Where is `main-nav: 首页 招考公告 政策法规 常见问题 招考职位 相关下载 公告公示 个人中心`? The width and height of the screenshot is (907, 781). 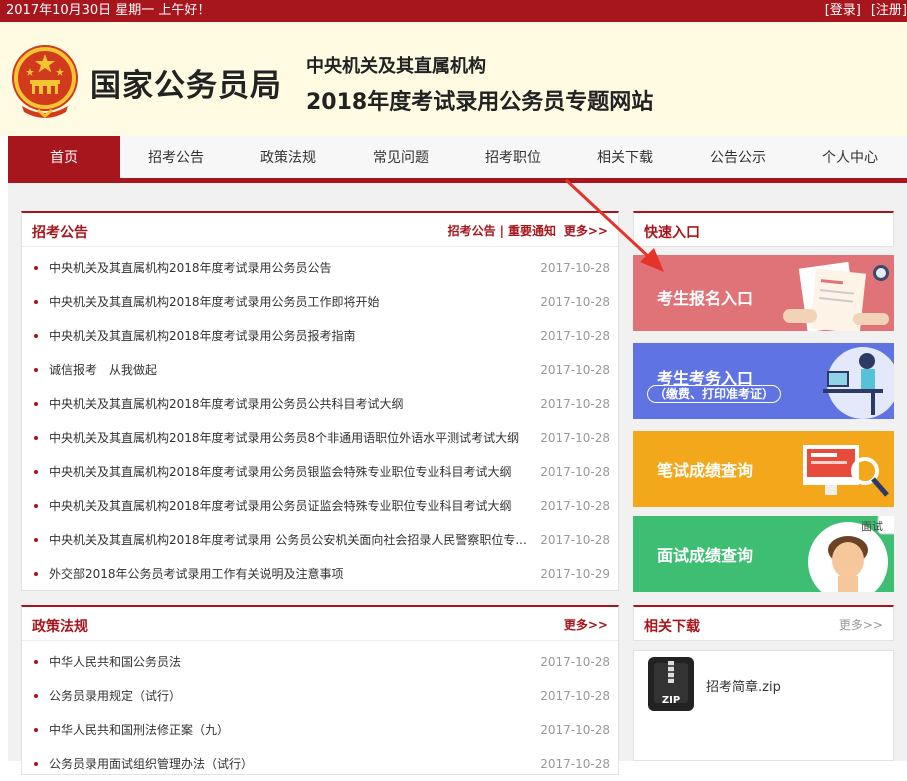
main-nav: 首页 招考公告 政策法规 常见问题 招考职位 相关下载 公告公示 个人中心 is located at coordinates (457, 159).